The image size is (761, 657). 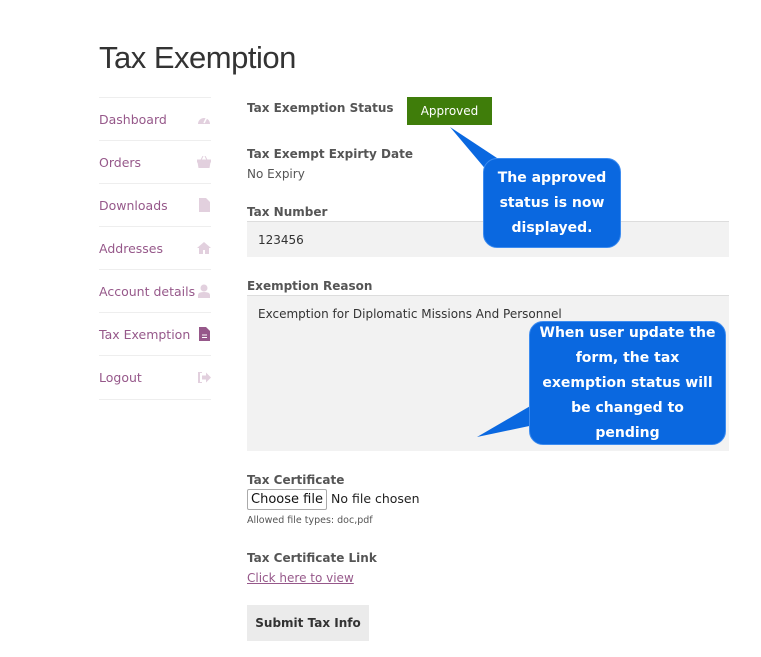 I want to click on nav-label: Account details, so click(x=147, y=291).